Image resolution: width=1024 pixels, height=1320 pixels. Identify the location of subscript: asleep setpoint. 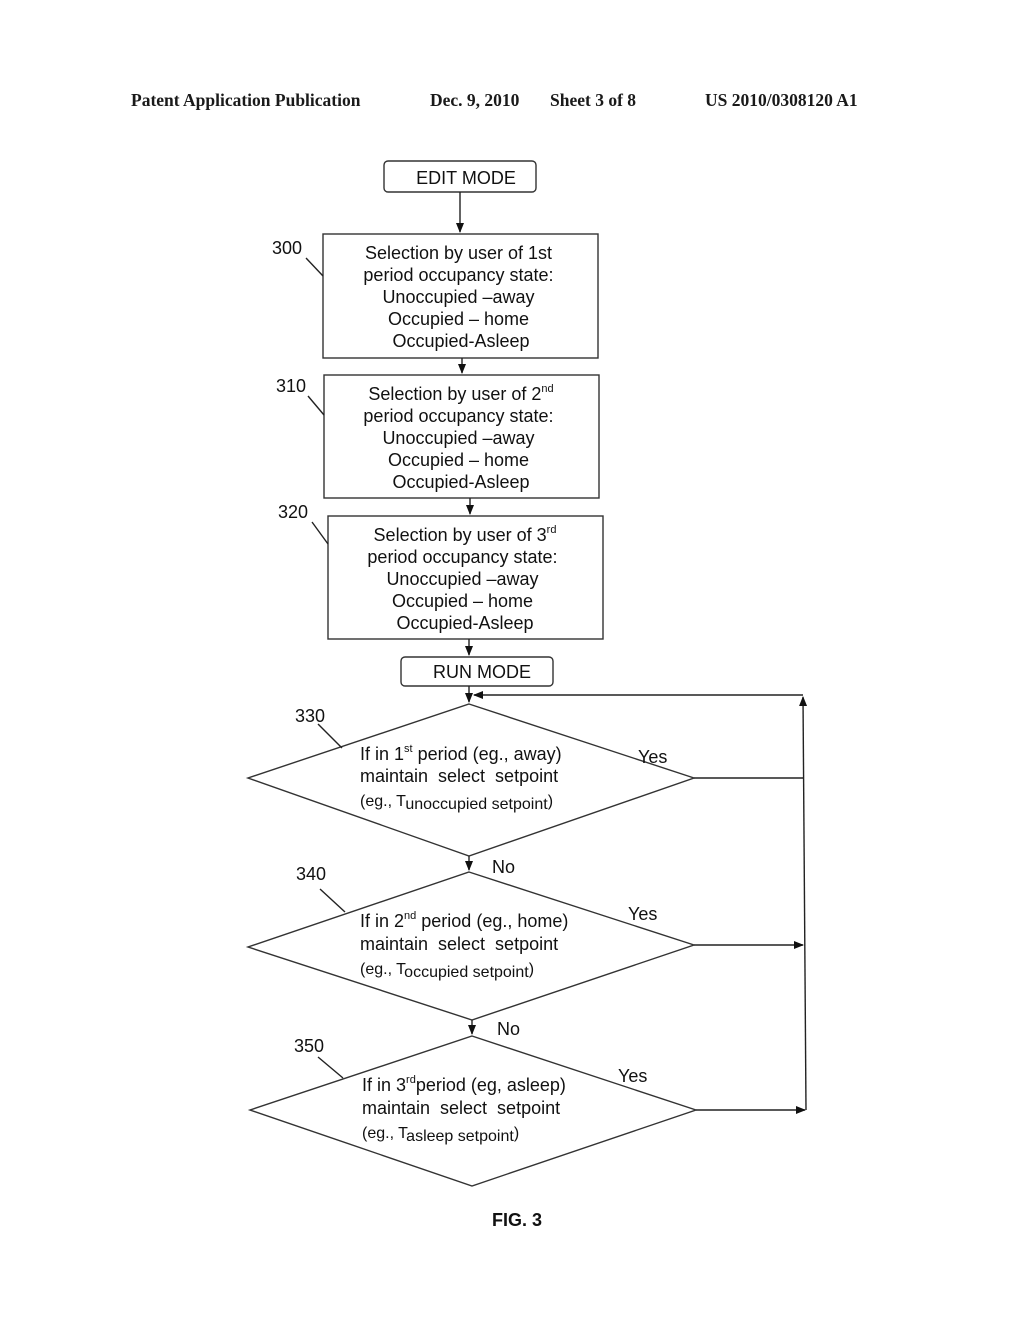
(460, 1136).